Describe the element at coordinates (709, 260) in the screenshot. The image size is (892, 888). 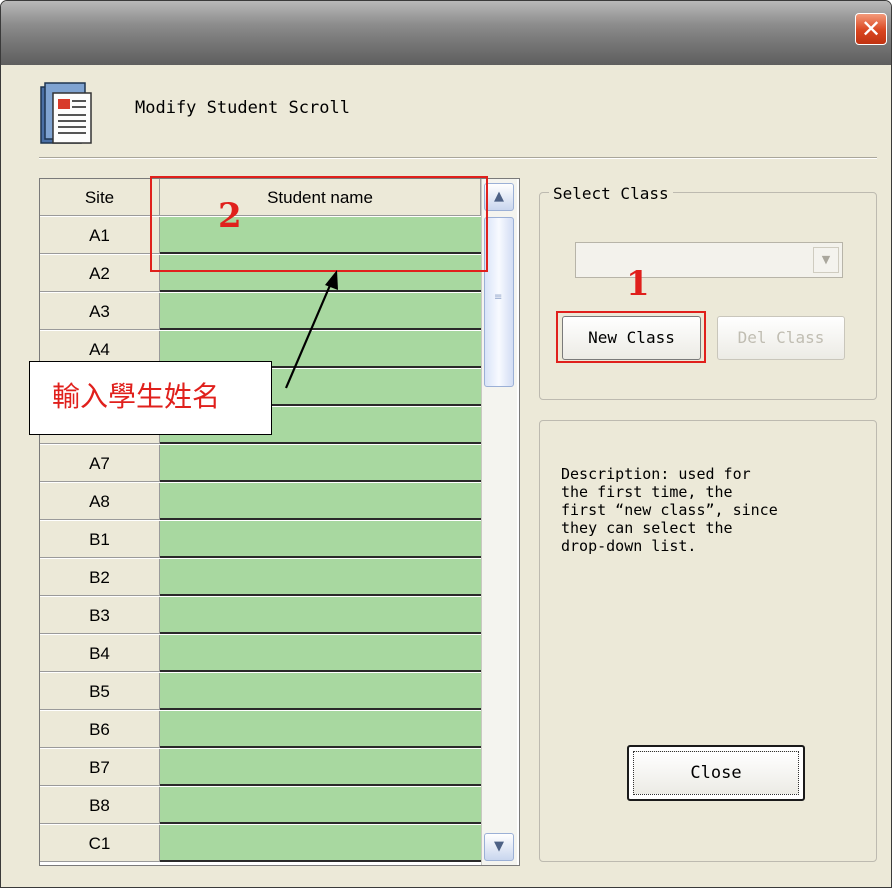
I see `class-select: ▼` at that location.